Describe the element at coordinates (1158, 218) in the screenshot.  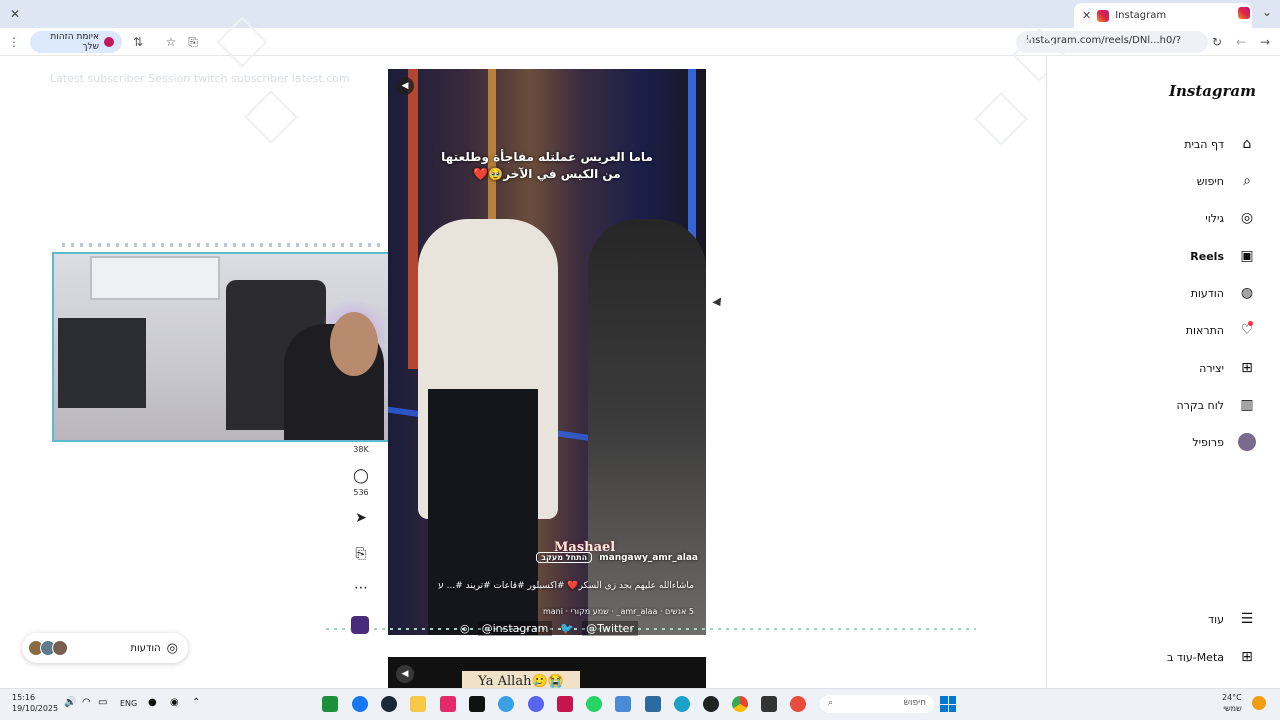
I see `sidebar-item-explore: גילוי ◎` at that location.